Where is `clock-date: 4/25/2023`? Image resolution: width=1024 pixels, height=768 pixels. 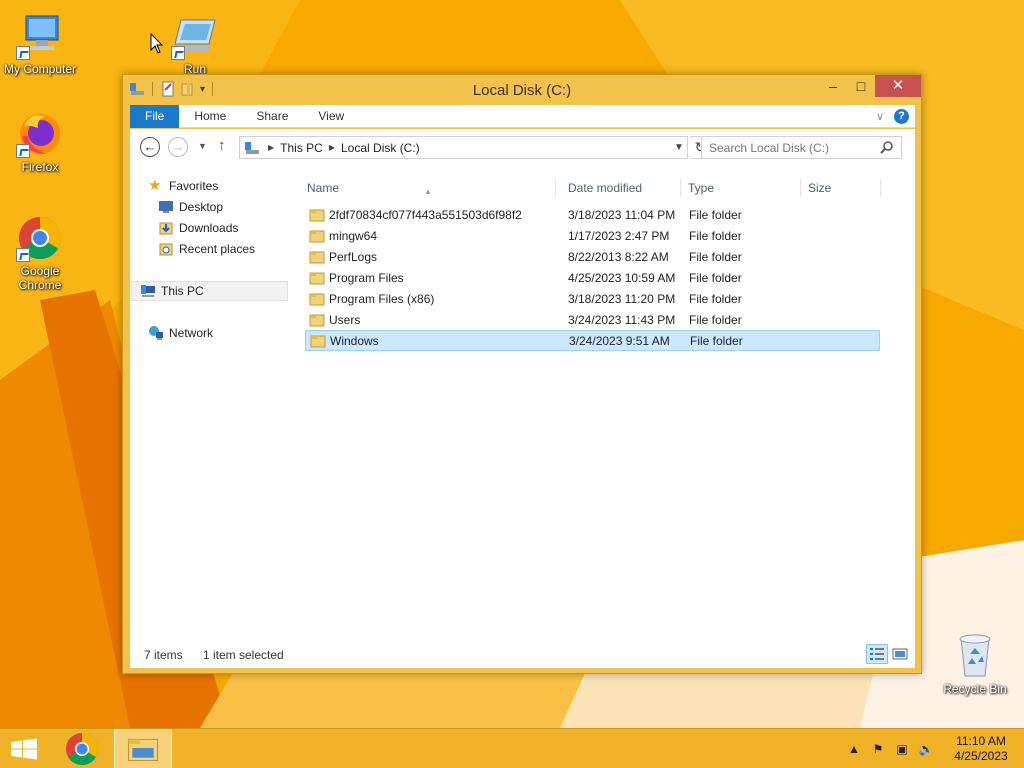 clock-date: 4/25/2023 is located at coordinates (981, 756).